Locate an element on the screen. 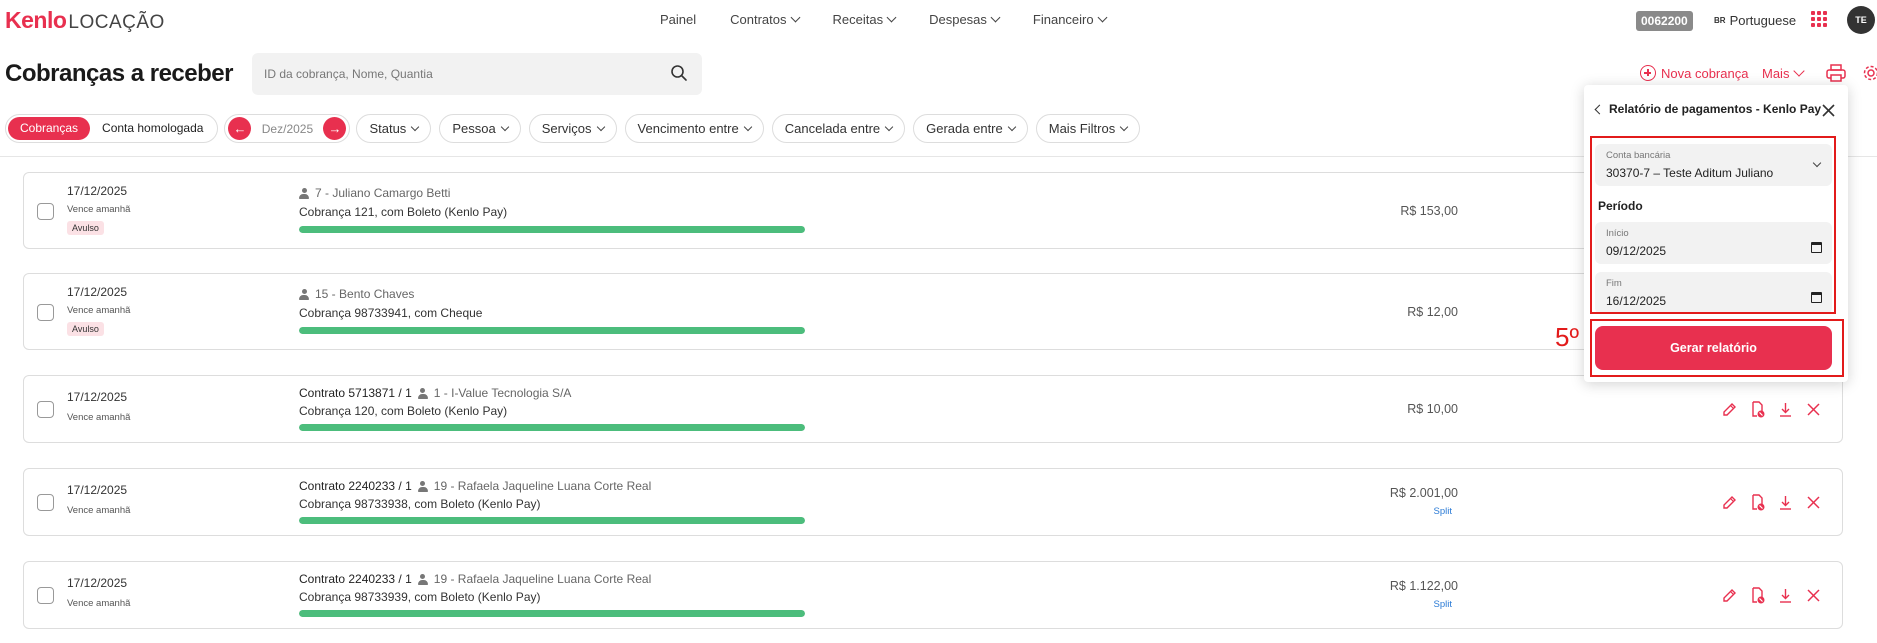 This screenshot has width=1877, height=643. more-menu-button: Mais is located at coordinates (1784, 73).